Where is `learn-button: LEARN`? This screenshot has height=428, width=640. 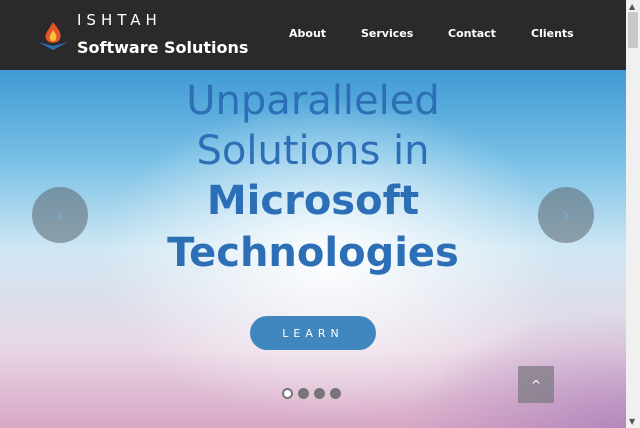 learn-button: LEARN is located at coordinates (313, 333).